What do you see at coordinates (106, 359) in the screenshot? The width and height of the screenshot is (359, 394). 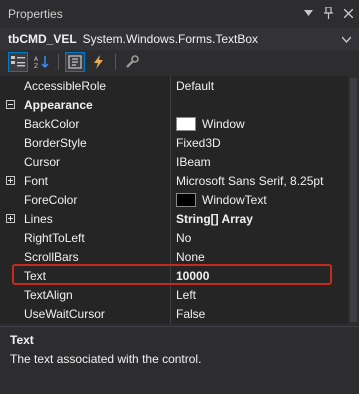 I see `description-text: The text associated with the control.` at bounding box center [106, 359].